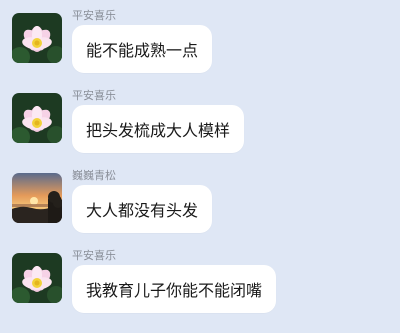  Describe the element at coordinates (174, 289) in the screenshot. I see `message-bubble: 我教育儿子你能不能闭嘴` at that location.